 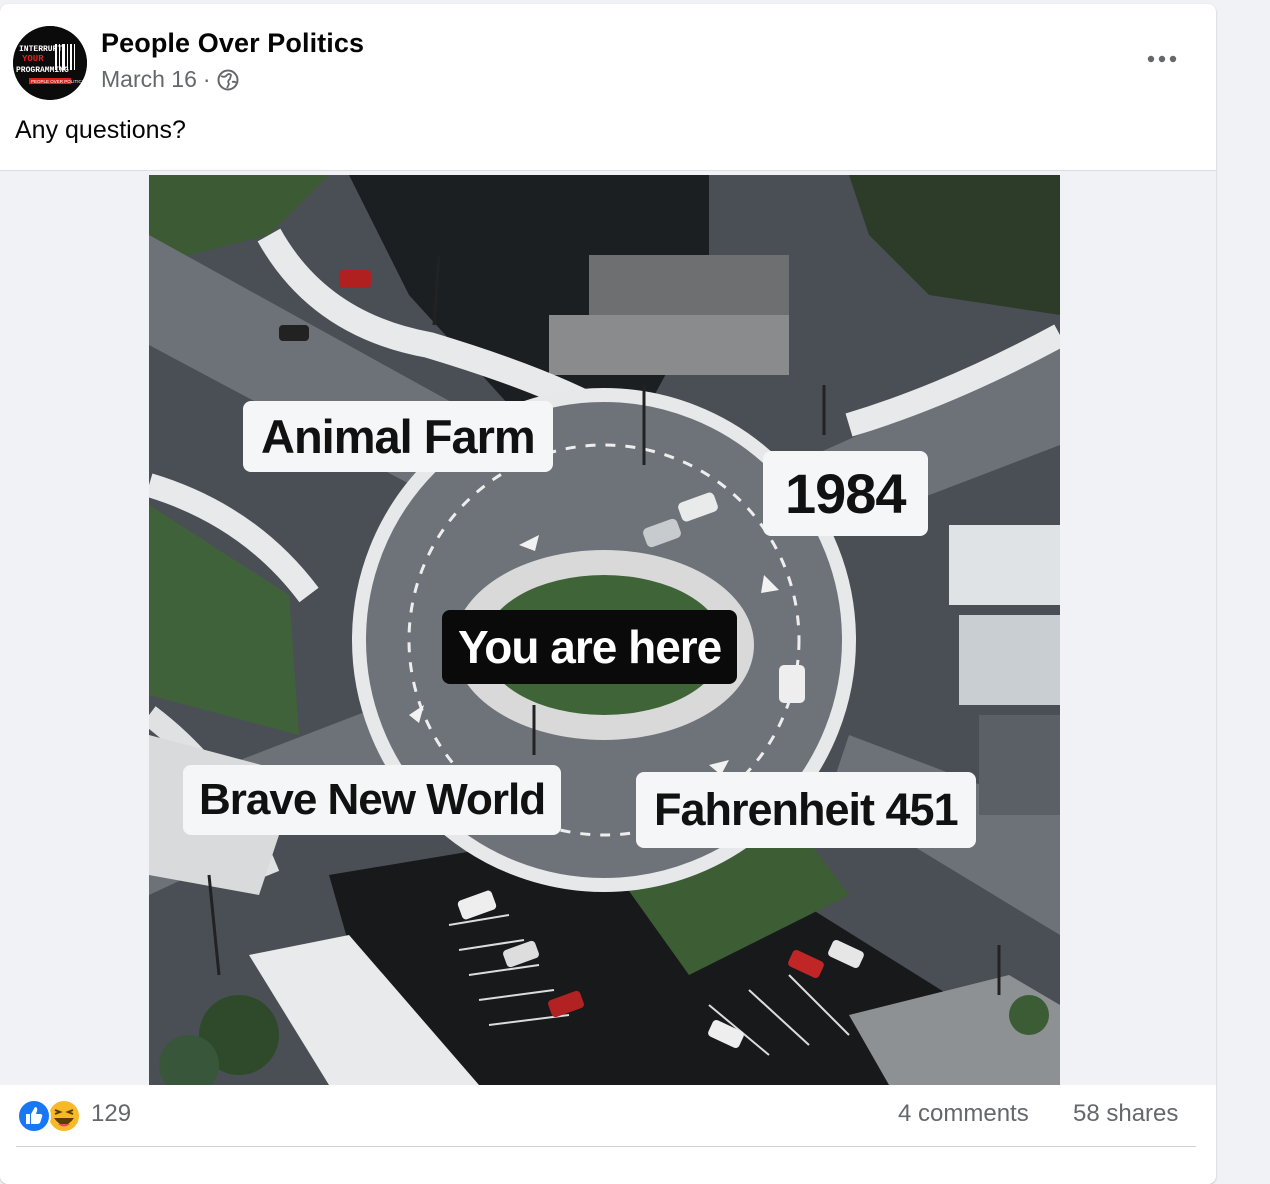 What do you see at coordinates (100, 130) in the screenshot?
I see `post-text: Any questions?` at bounding box center [100, 130].